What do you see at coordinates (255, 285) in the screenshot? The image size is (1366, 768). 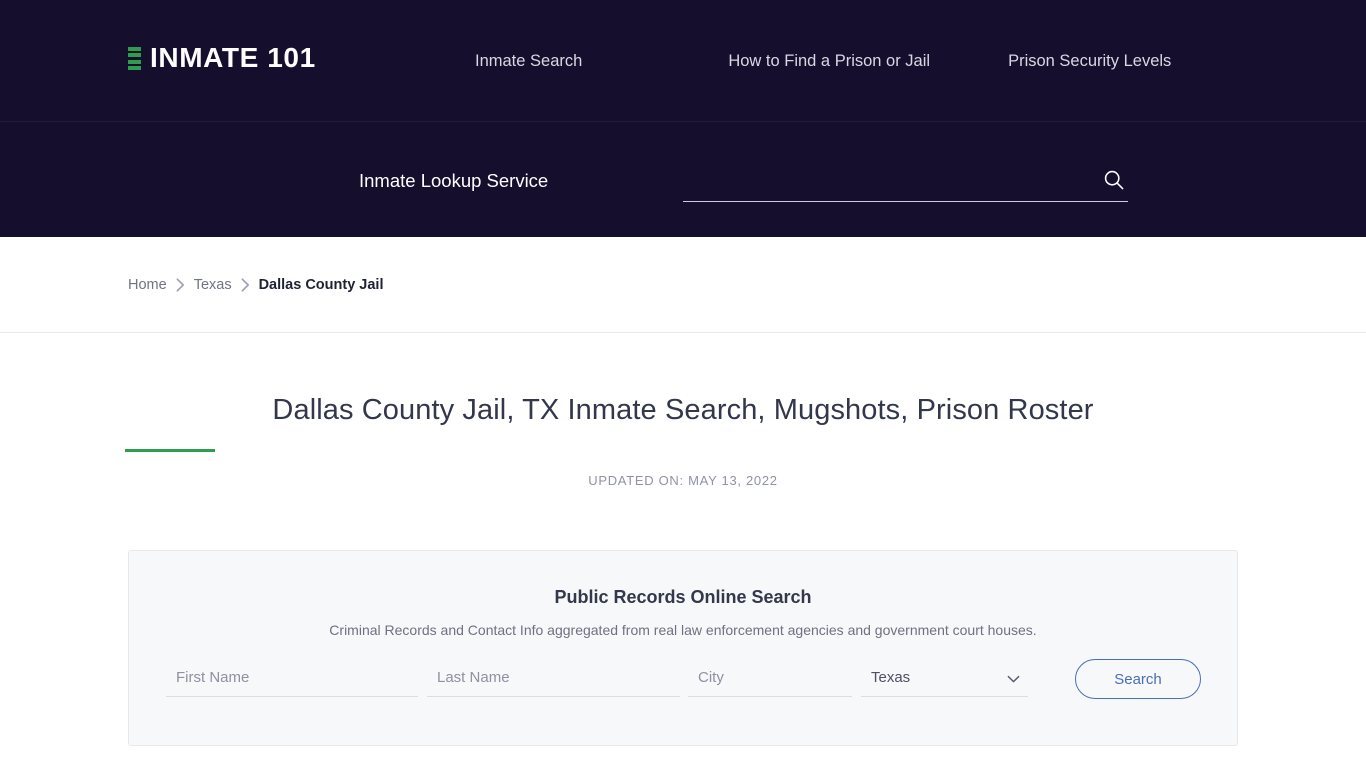 I see `breadcrumb: Home Texas Dallas County Jail` at bounding box center [255, 285].